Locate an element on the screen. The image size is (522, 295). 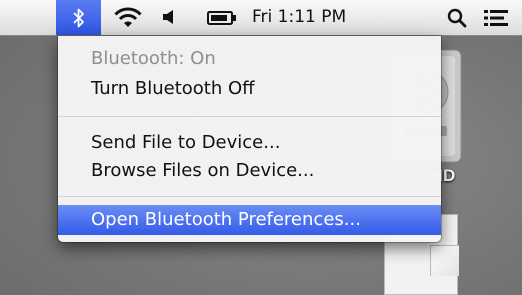
document-fold is located at coordinates (444, 260).